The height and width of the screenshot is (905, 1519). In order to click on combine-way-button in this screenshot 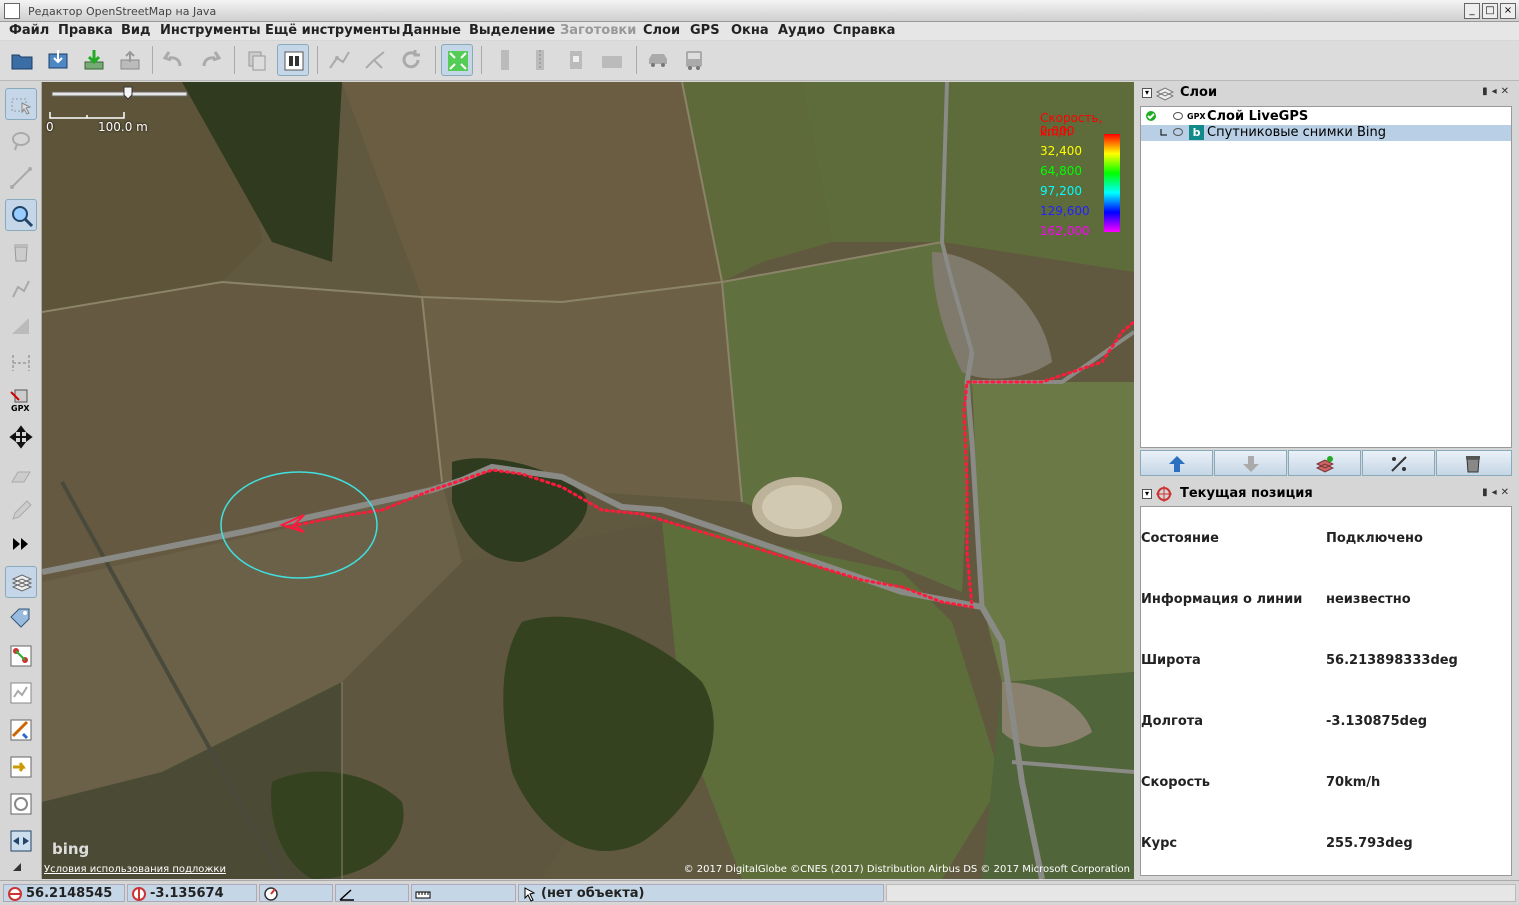, I will do `click(375, 60)`.